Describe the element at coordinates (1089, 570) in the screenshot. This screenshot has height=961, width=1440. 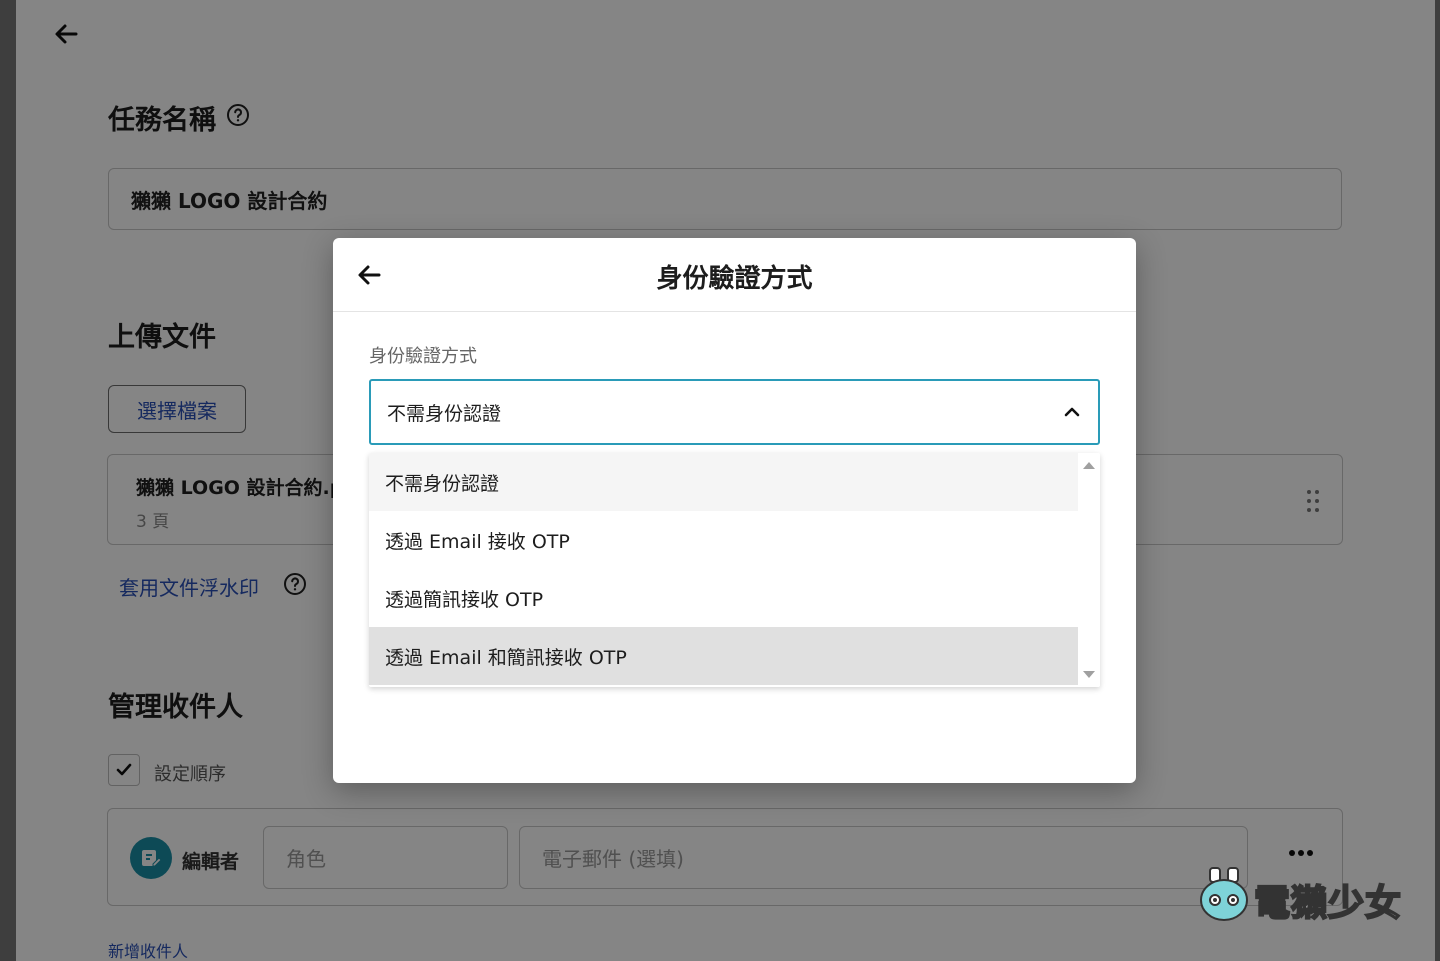
I see `dropdown-scrollbar` at that location.